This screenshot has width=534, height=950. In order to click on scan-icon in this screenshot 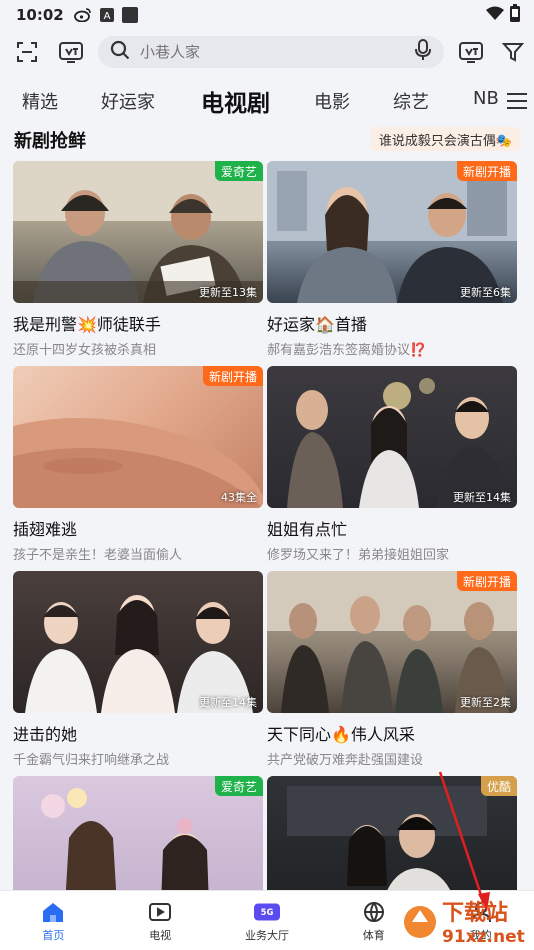, I will do `click(27, 52)`.